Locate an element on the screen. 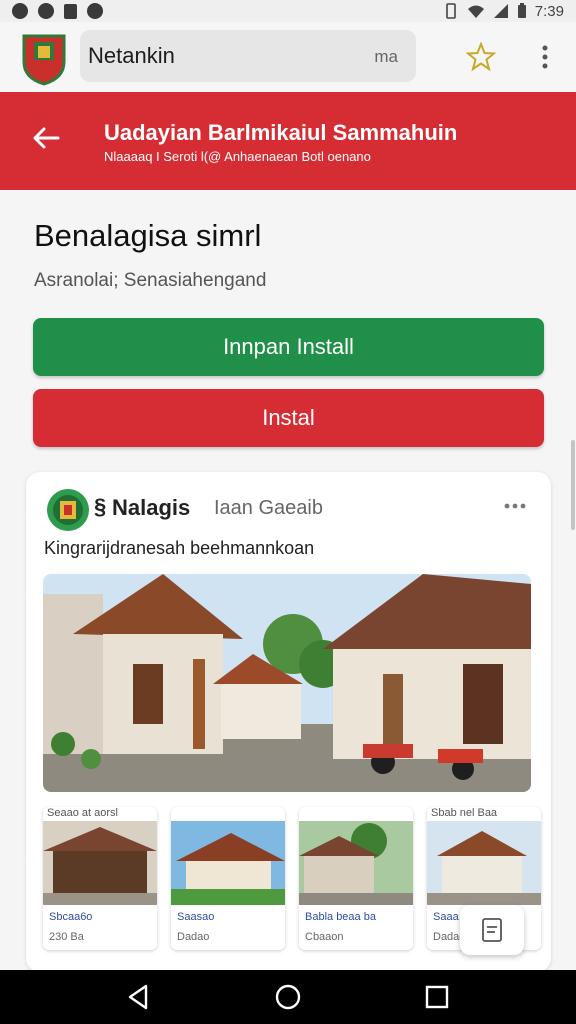  document-icon is located at coordinates (492, 930).